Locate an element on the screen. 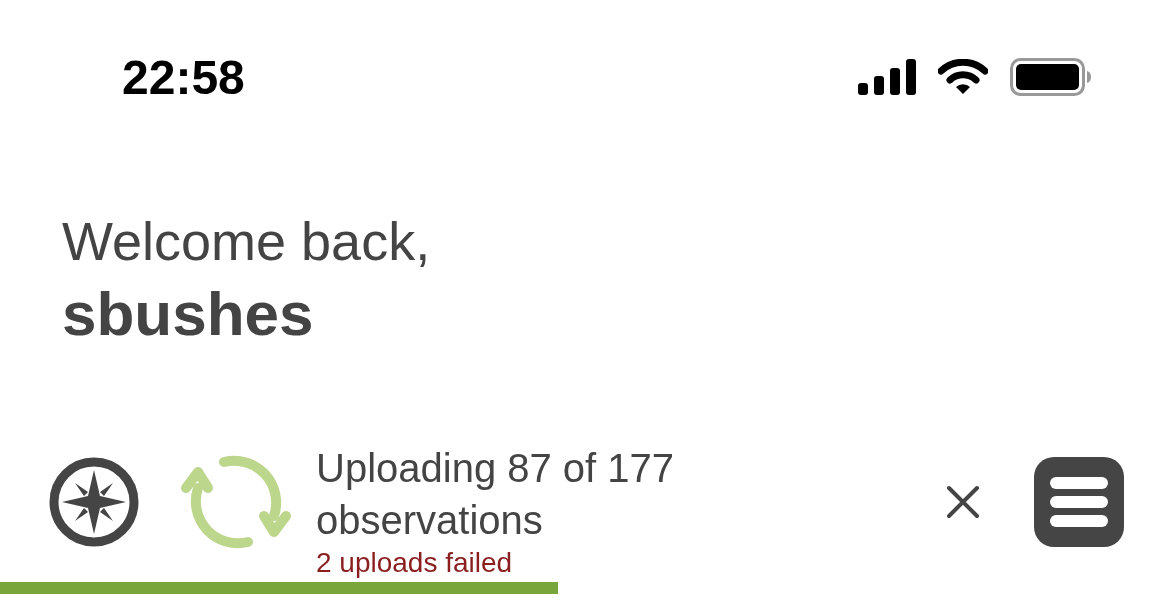  close-icon is located at coordinates (963, 502).